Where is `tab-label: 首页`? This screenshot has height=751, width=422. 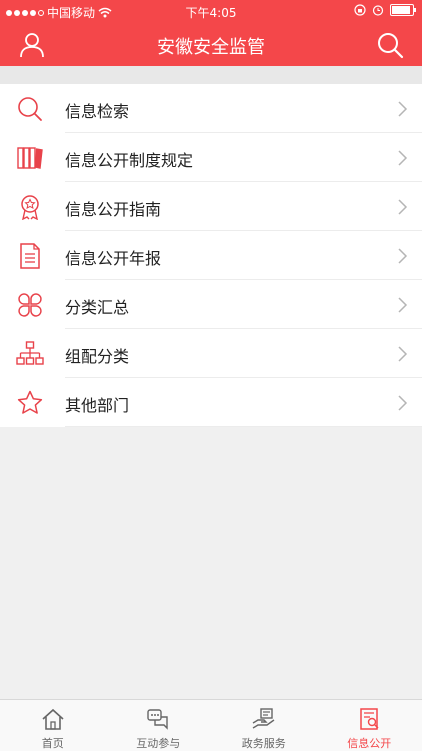
tab-label: 首页 is located at coordinates (53, 743).